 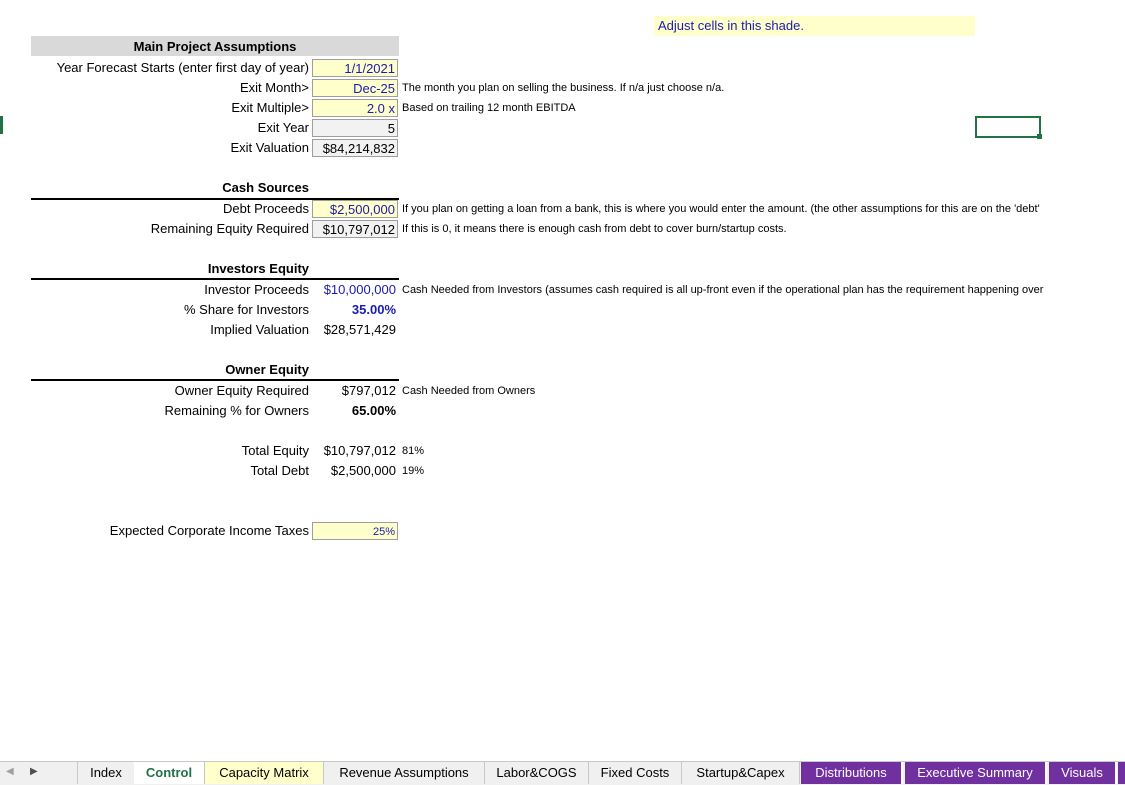 What do you see at coordinates (229, 228) in the screenshot?
I see `remaining-equity-label: Remaining Equity Required` at bounding box center [229, 228].